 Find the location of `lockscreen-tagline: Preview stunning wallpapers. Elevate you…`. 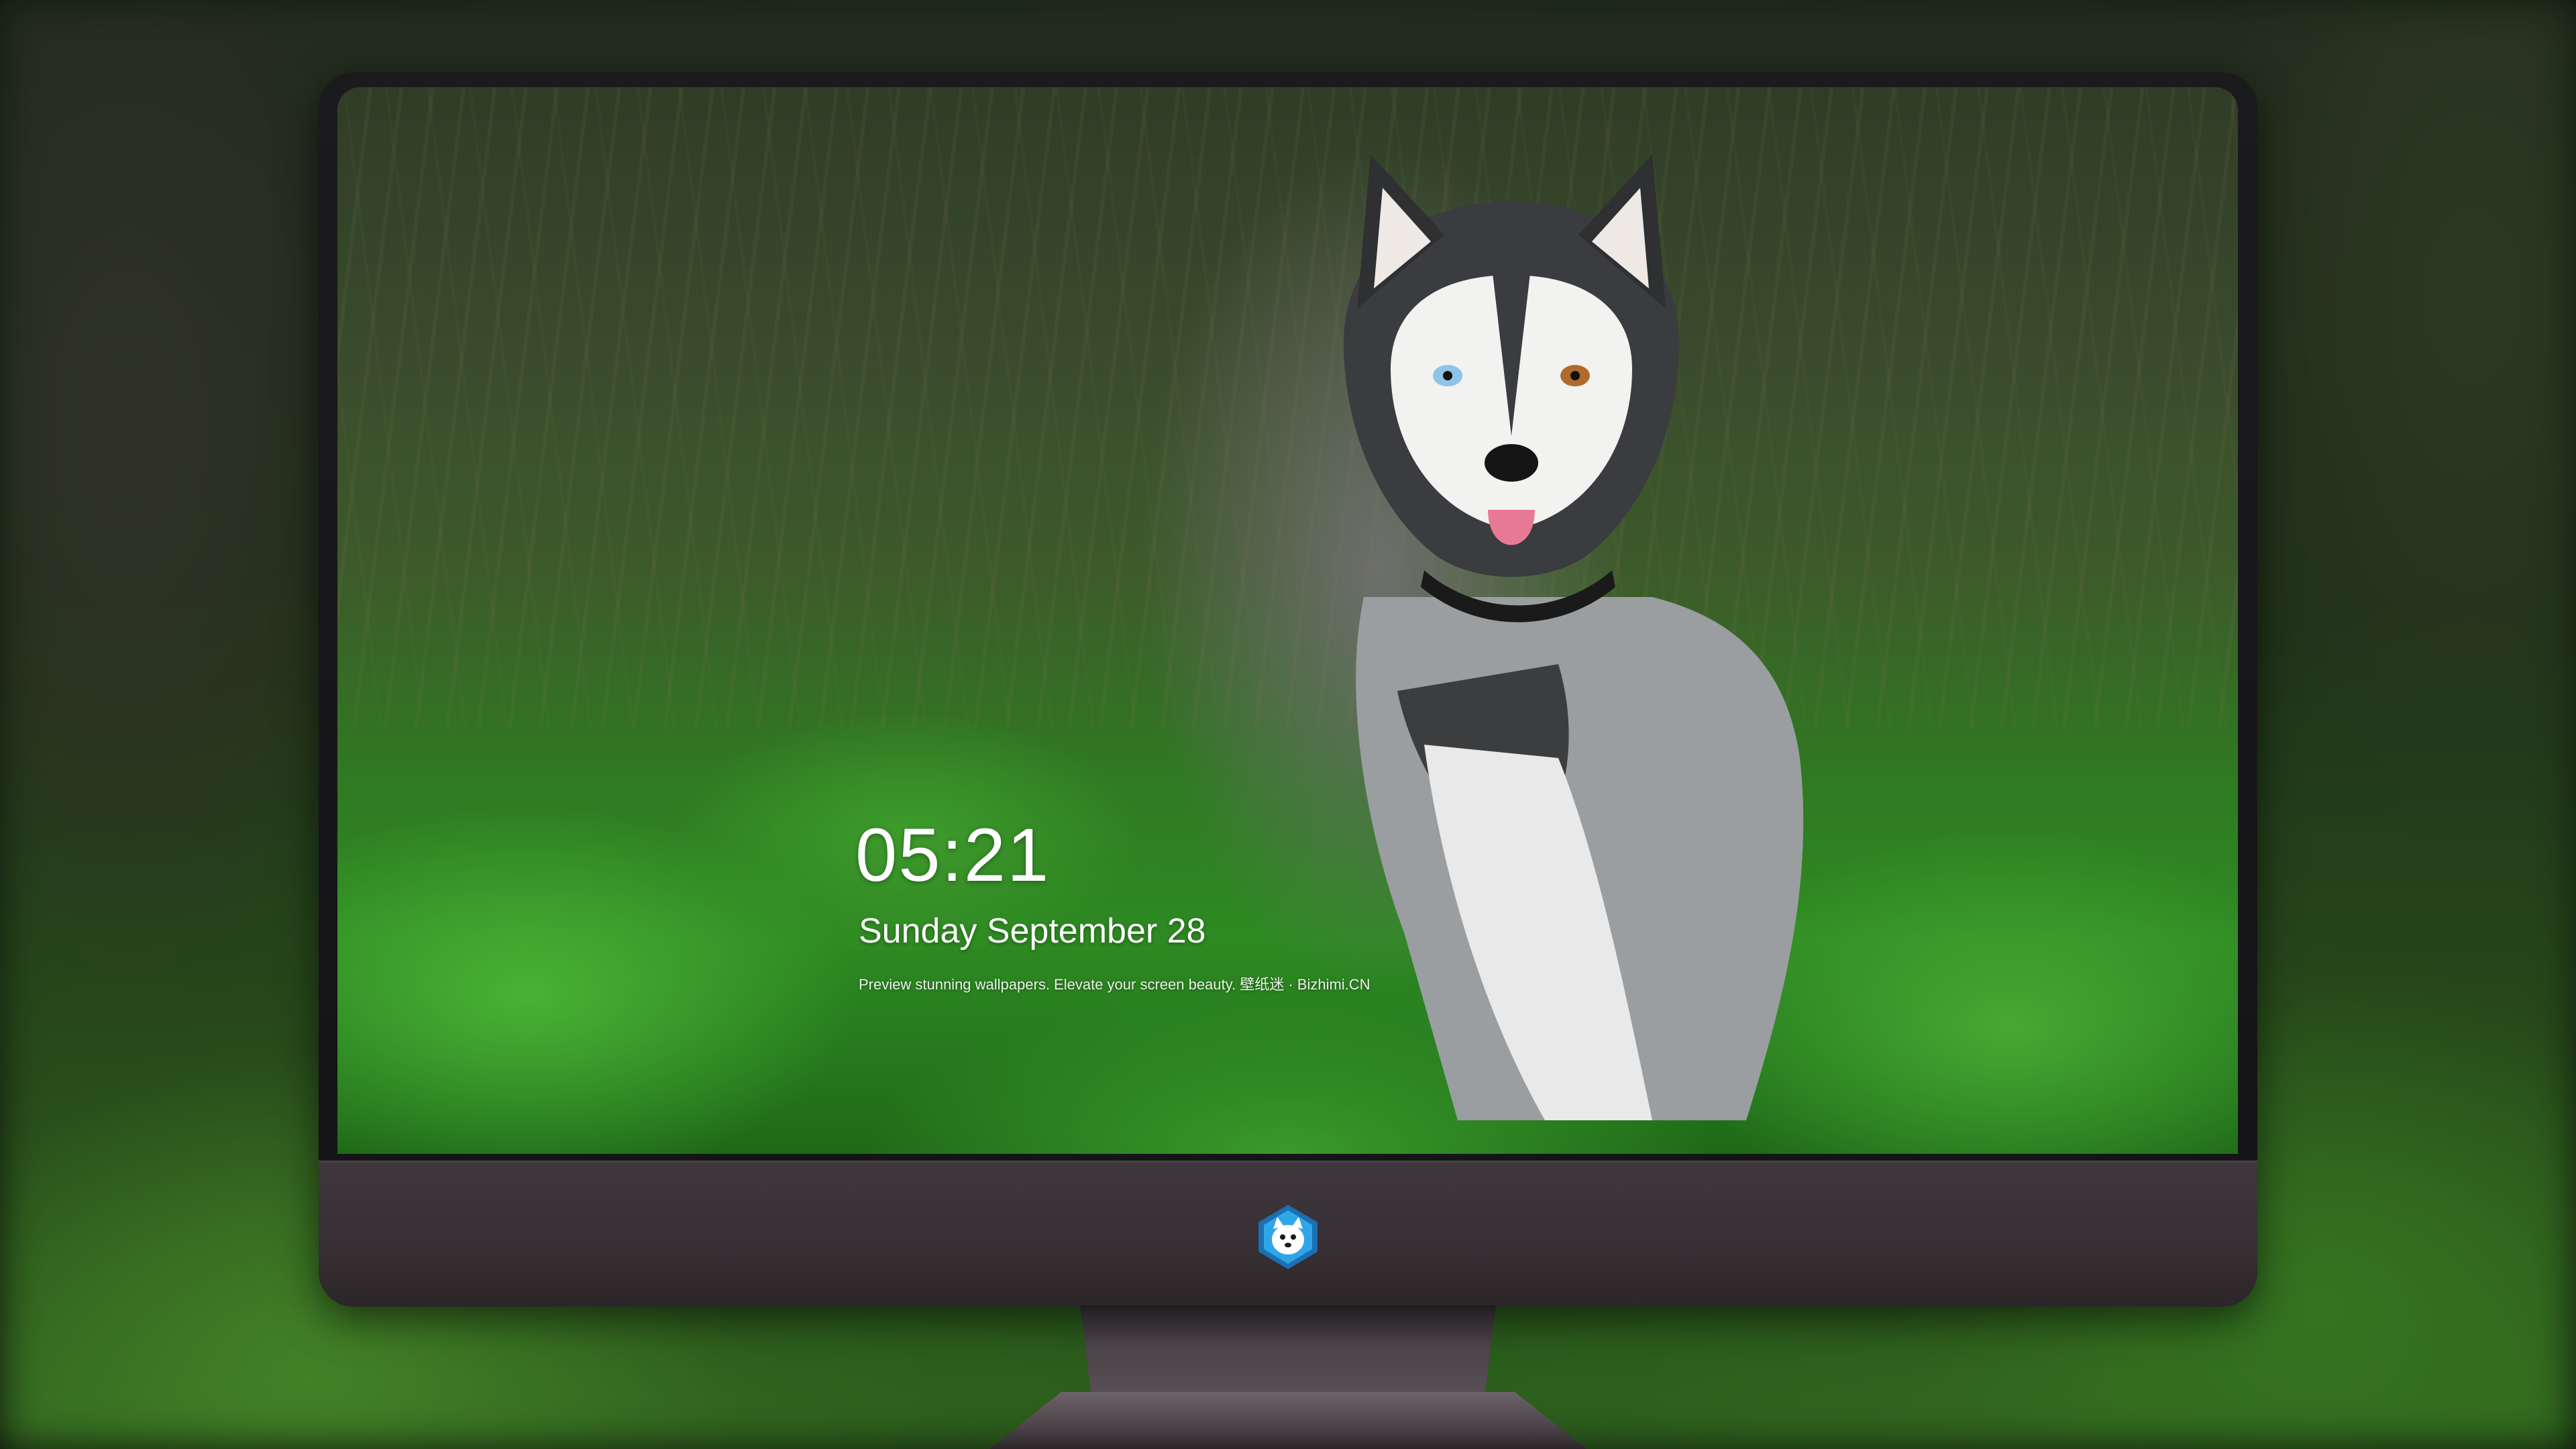

lockscreen-tagline: Preview stunning wallpapers. Elevate you… is located at coordinates (1115, 984).